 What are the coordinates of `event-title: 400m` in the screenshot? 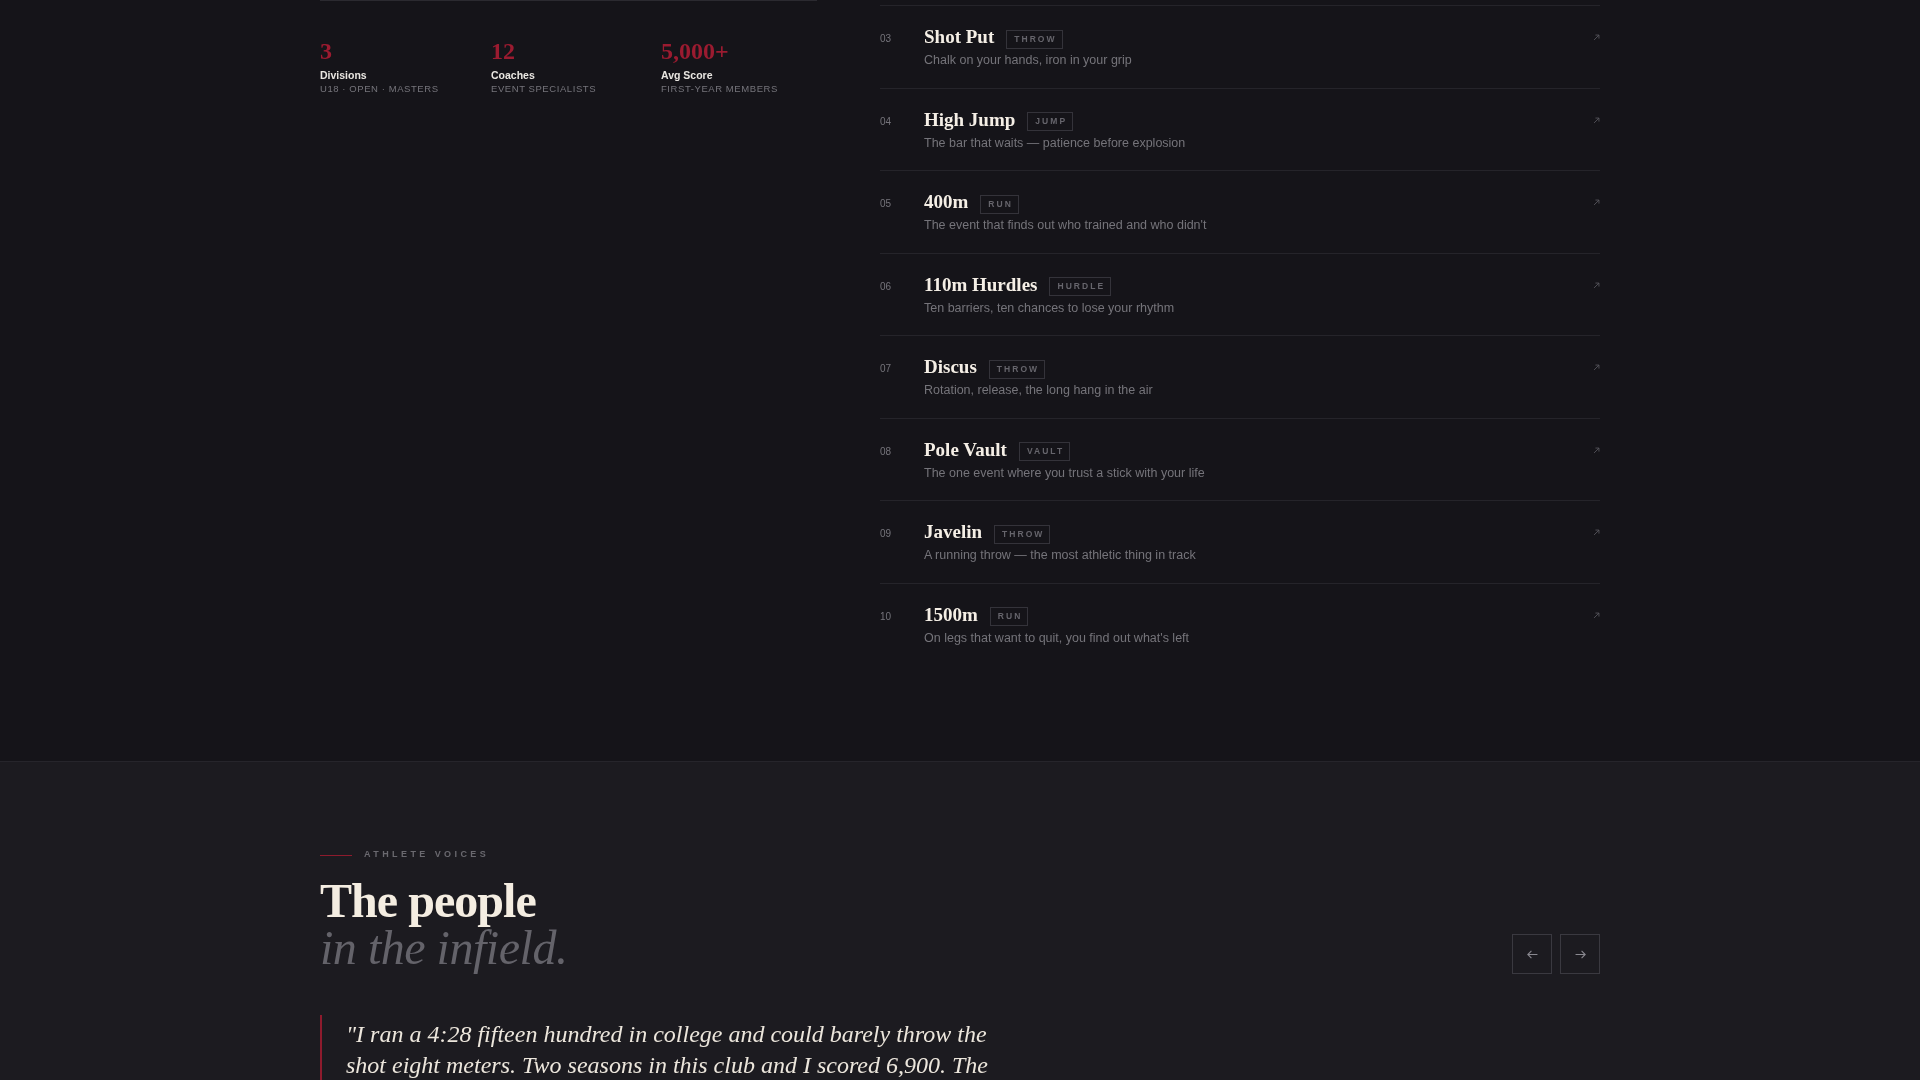 It's located at (946, 202).